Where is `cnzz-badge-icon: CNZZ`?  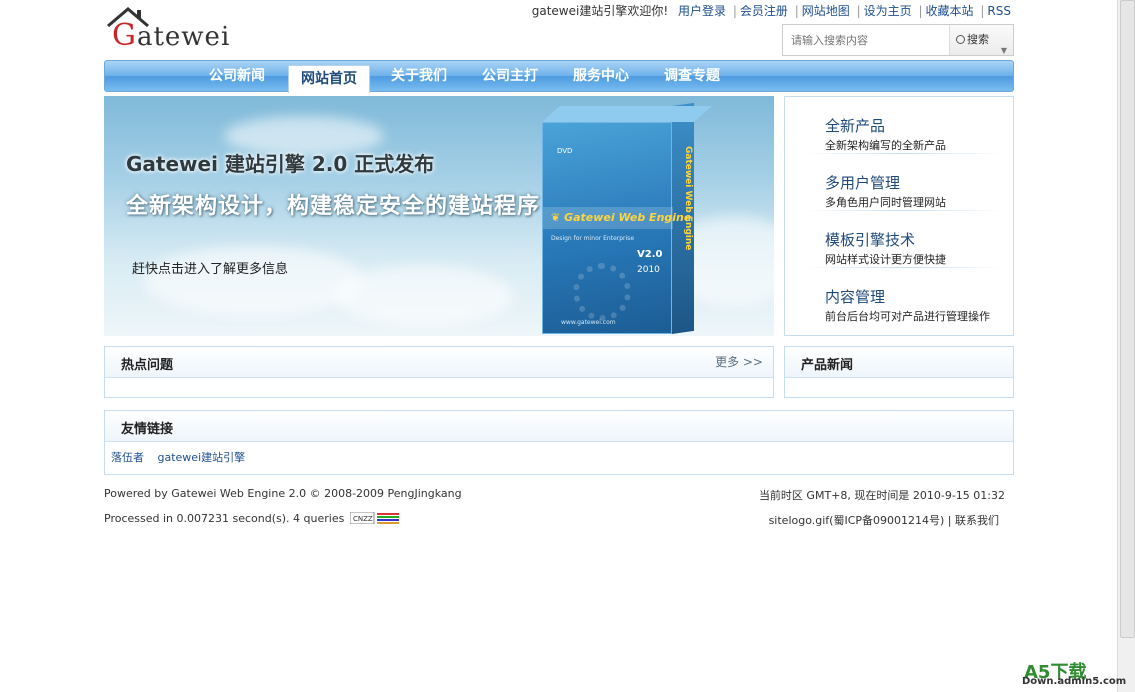
cnzz-badge-icon: CNZZ is located at coordinates (374, 518).